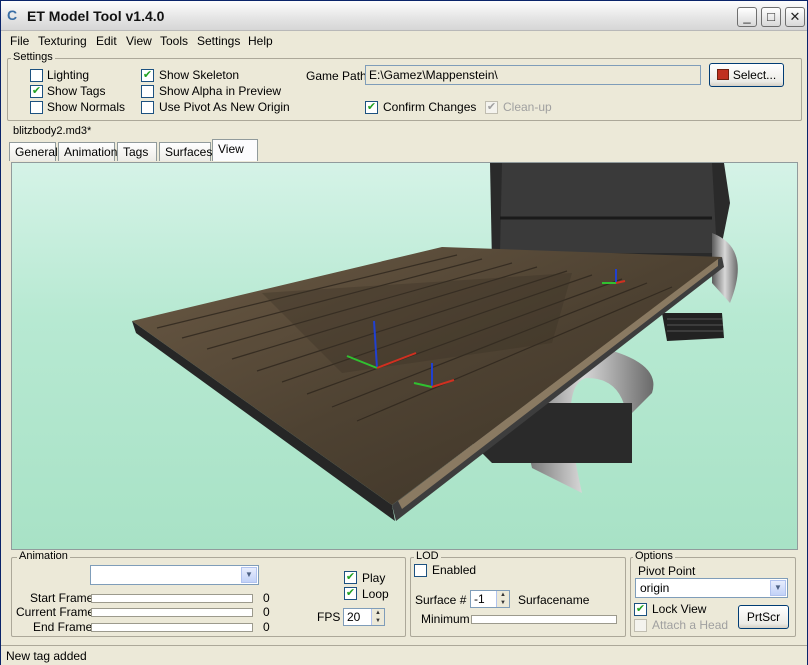 The height and width of the screenshot is (665, 808). What do you see at coordinates (96, 16) in the screenshot?
I see `window-title: ET Model Tool v1.4.0` at bounding box center [96, 16].